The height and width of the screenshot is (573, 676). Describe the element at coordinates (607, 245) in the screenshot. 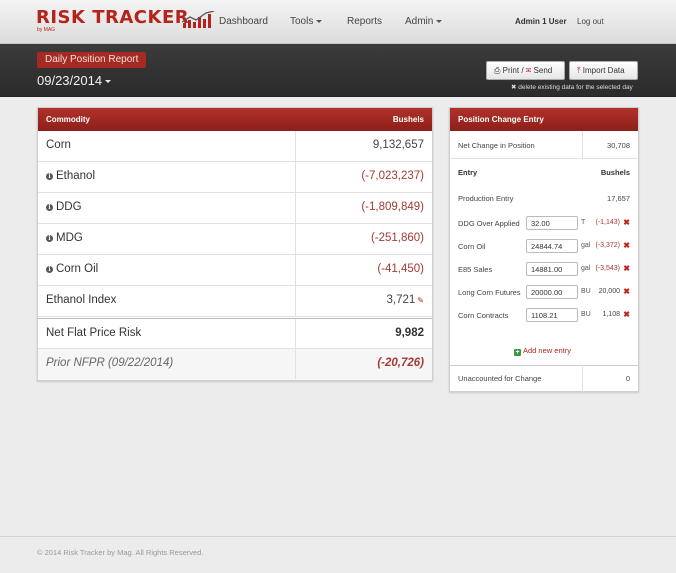

I see `entry-change: (-3,372)` at that location.